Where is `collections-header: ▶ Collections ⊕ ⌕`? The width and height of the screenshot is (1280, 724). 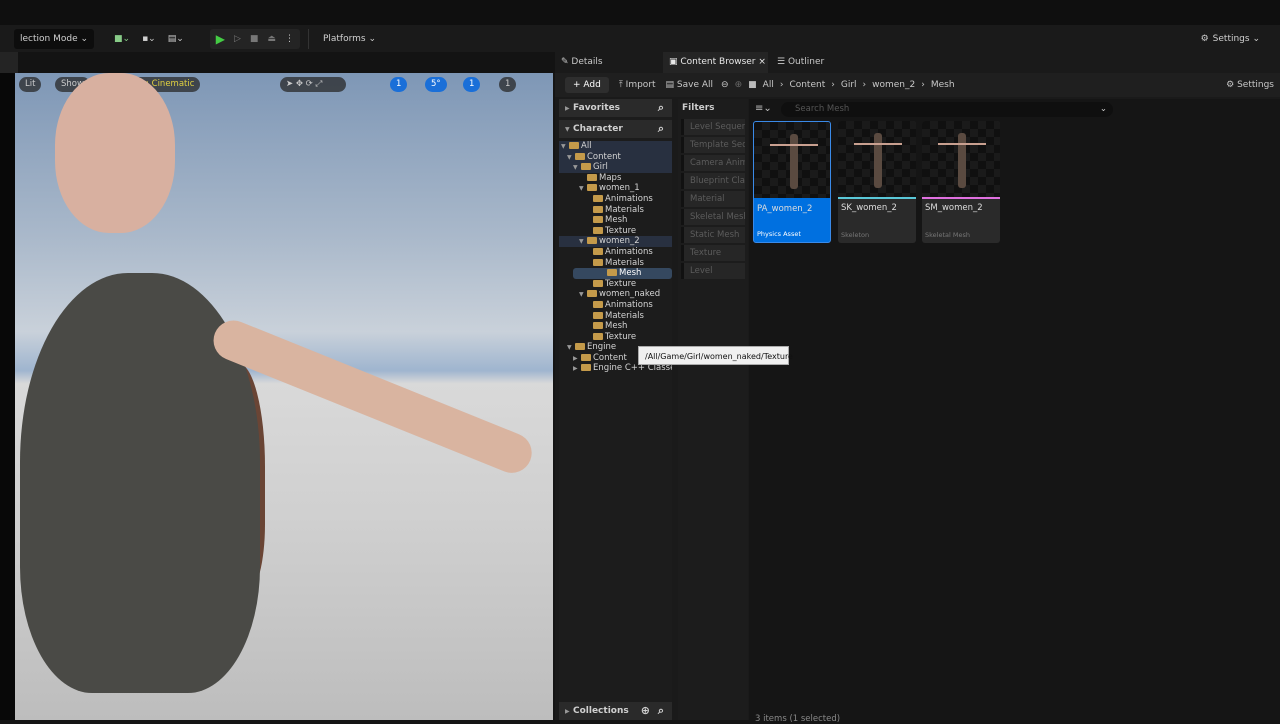 collections-header: ▶ Collections ⊕ ⌕ is located at coordinates (615, 711).